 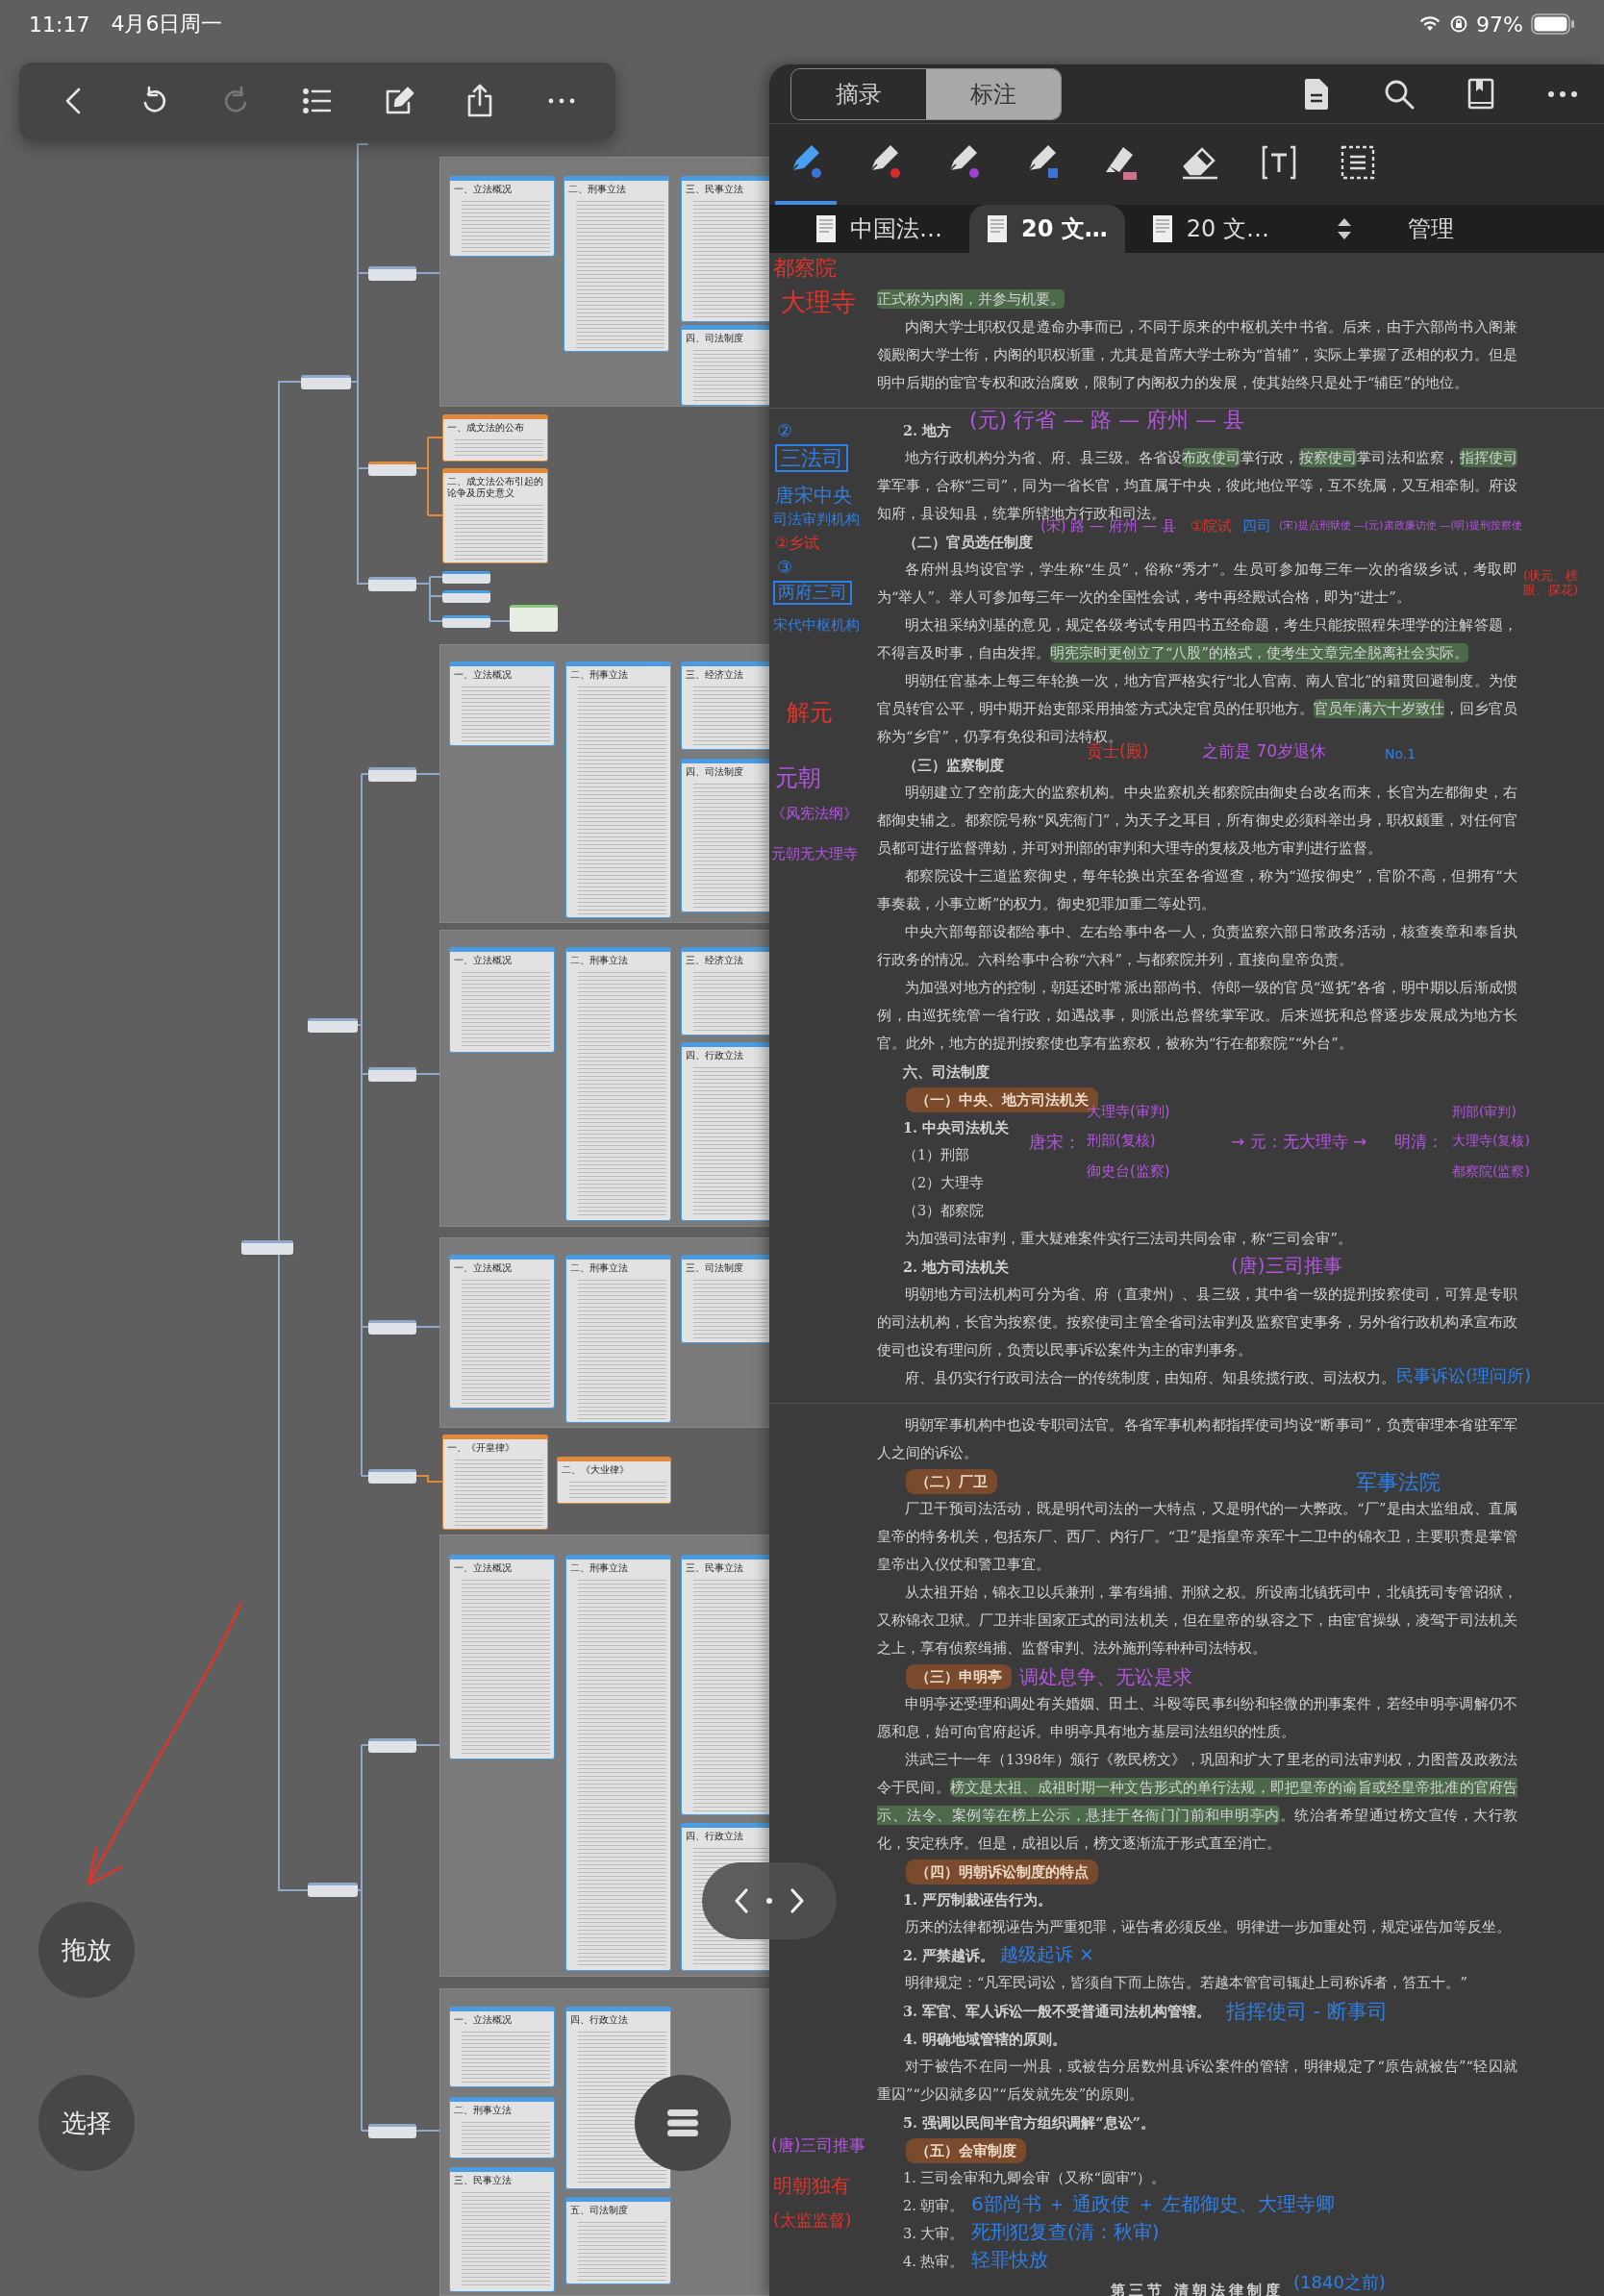 I want to click on section-heading: （三）监察制度, so click(x=953, y=765).